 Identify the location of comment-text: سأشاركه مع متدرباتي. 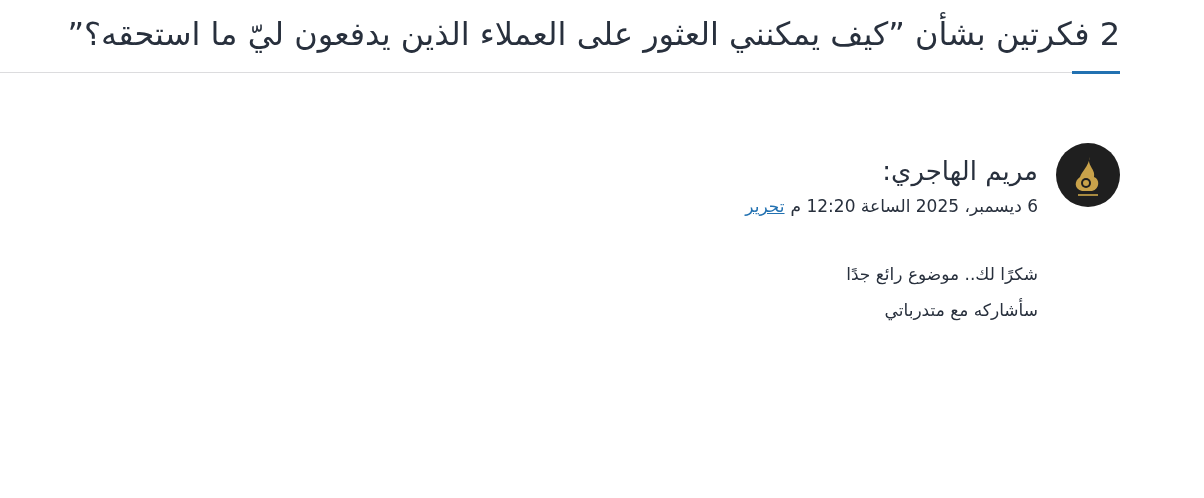
(960, 310).